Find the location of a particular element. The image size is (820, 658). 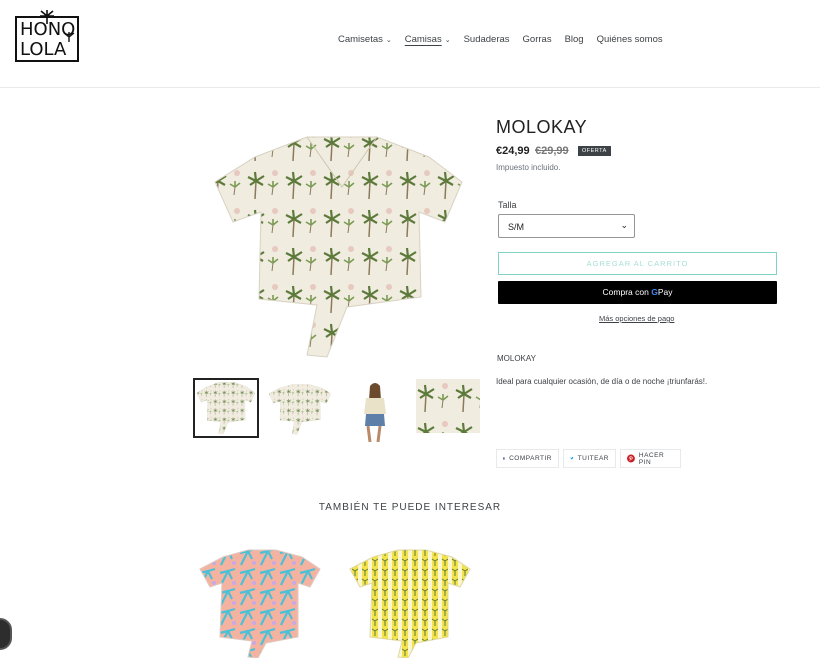

brand-logo: HONO LOLA is located at coordinates (47, 36).